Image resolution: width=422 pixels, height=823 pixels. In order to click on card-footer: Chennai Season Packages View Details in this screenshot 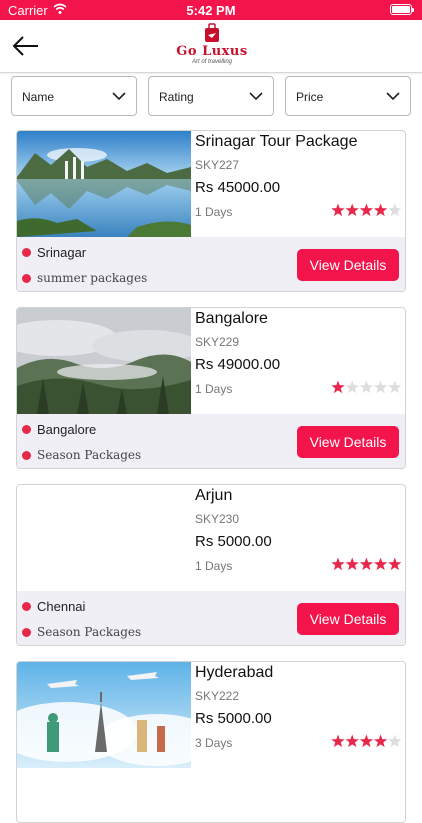, I will do `click(211, 618)`.